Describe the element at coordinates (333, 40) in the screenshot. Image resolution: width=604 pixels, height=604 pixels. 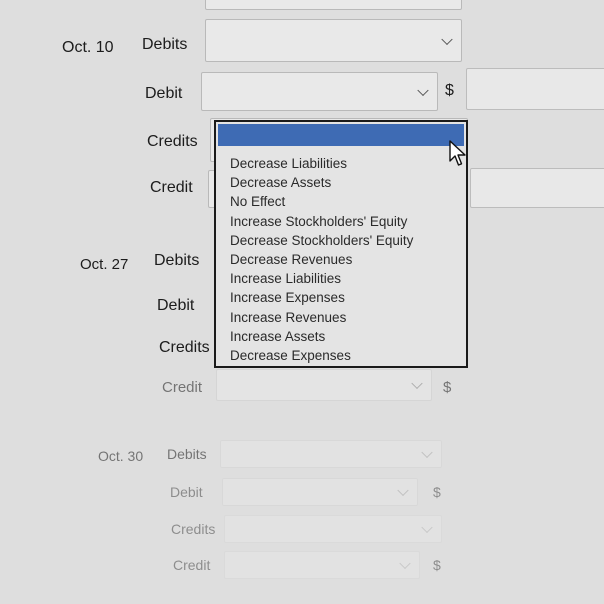
I see `oct10-debits-select` at that location.